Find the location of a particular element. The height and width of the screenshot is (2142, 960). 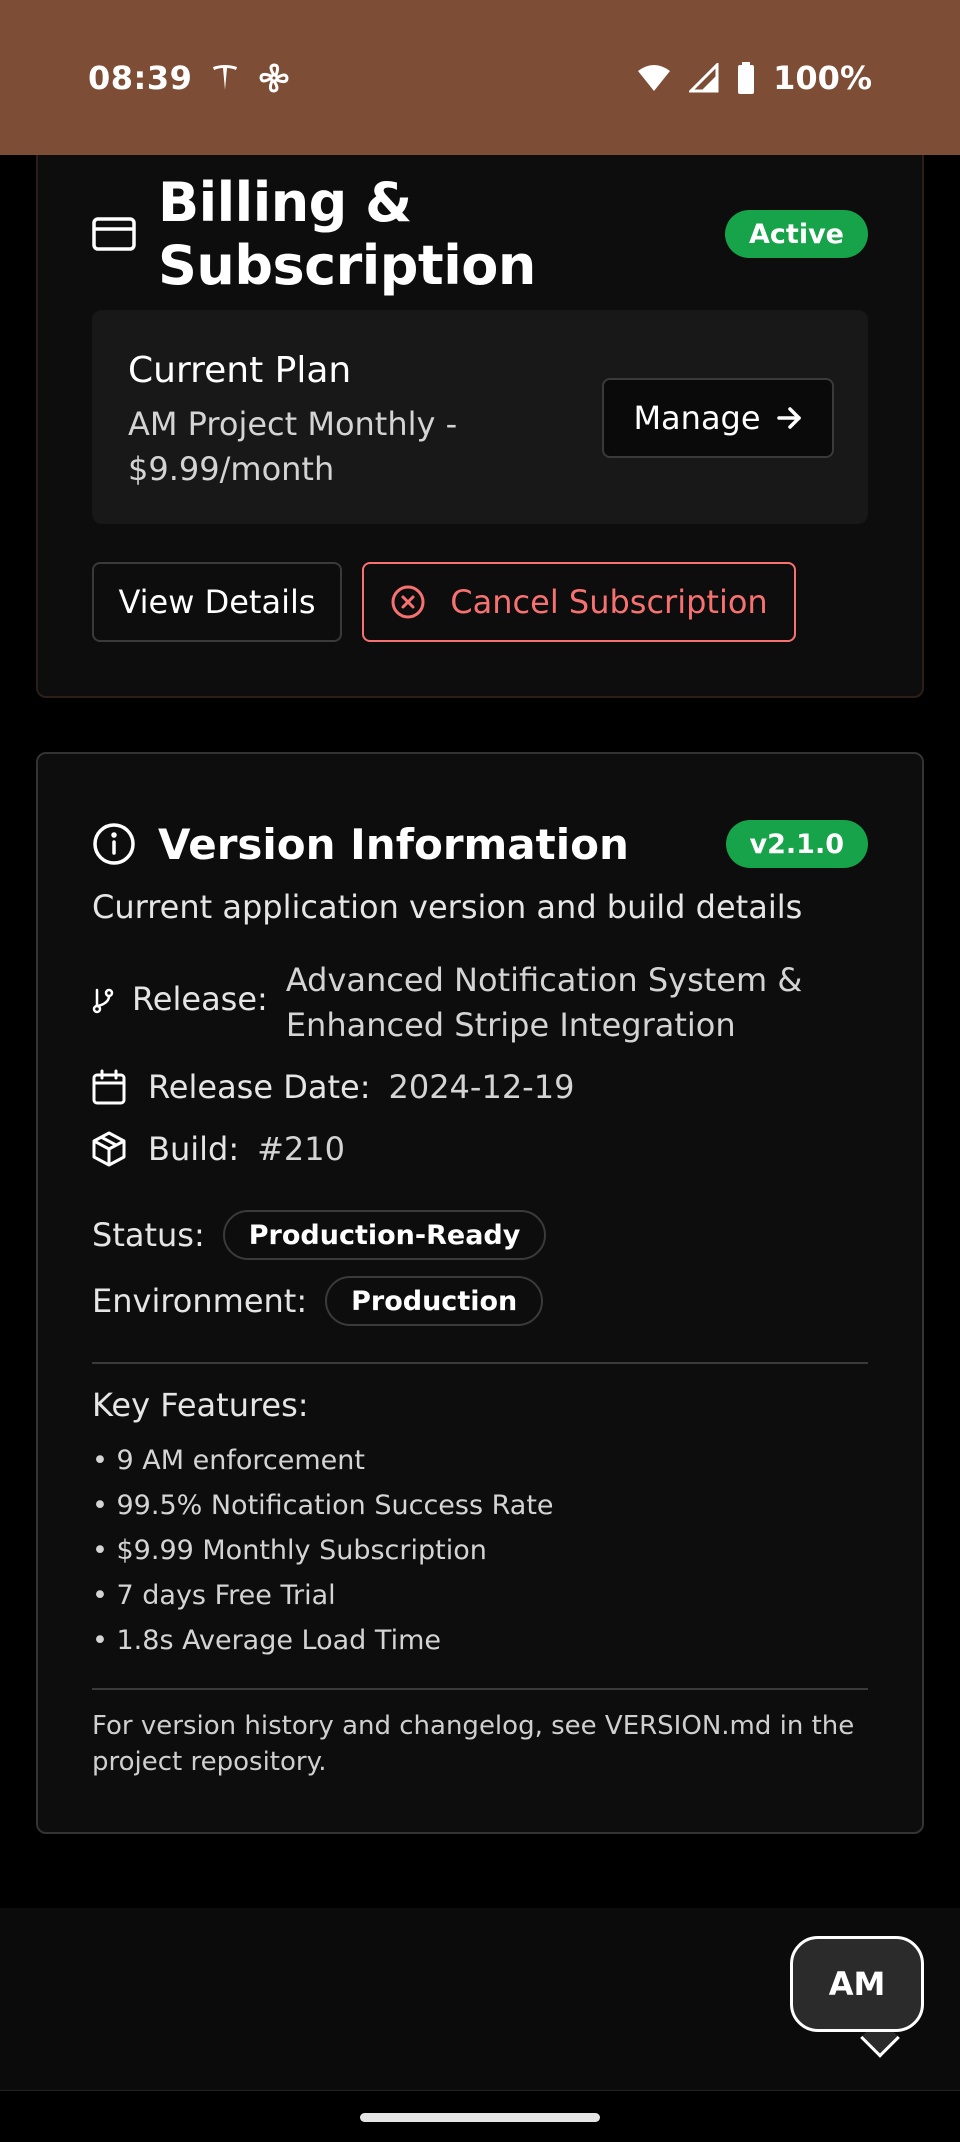

feature-item: • 9 AM enforcement is located at coordinates (228, 1460).